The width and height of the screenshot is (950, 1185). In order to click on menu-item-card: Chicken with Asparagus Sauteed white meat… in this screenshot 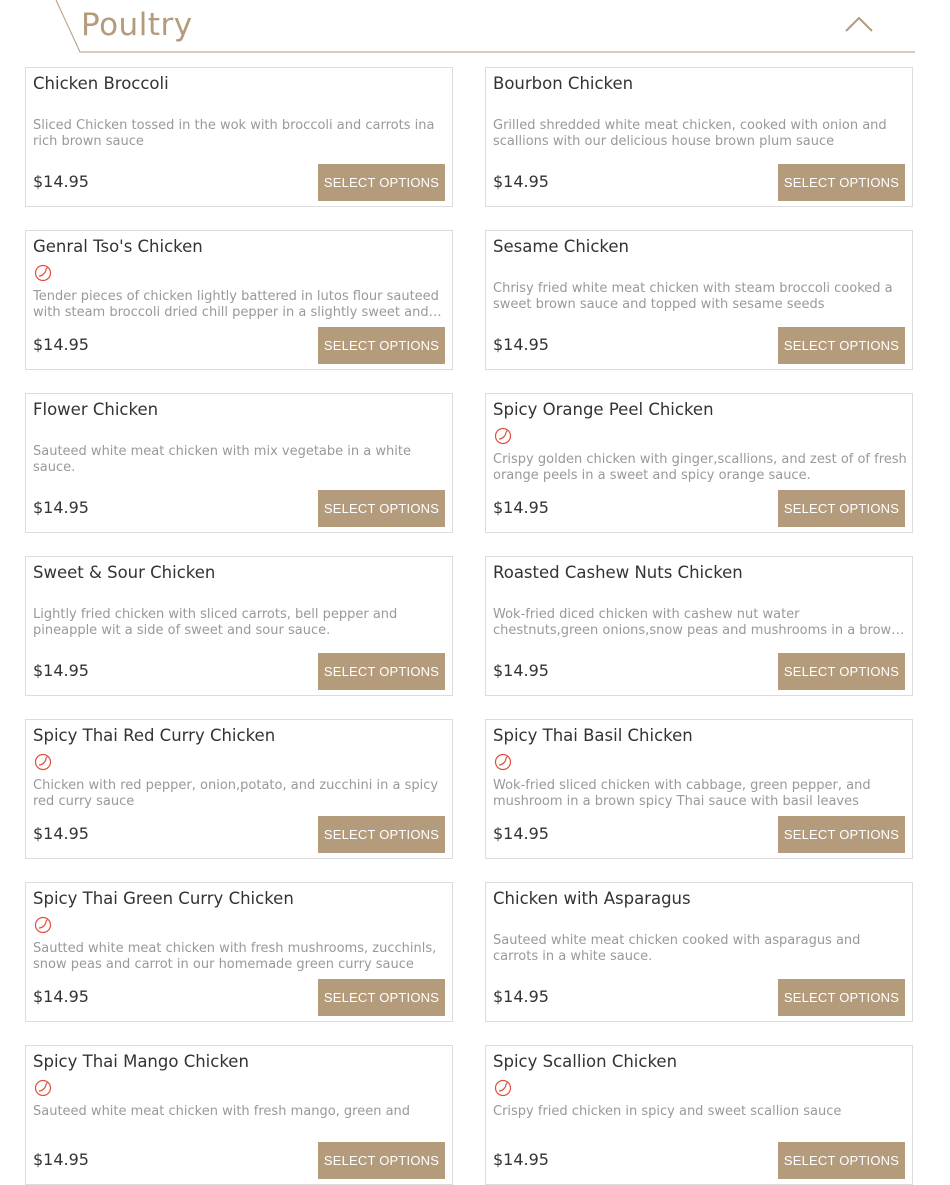, I will do `click(699, 952)`.